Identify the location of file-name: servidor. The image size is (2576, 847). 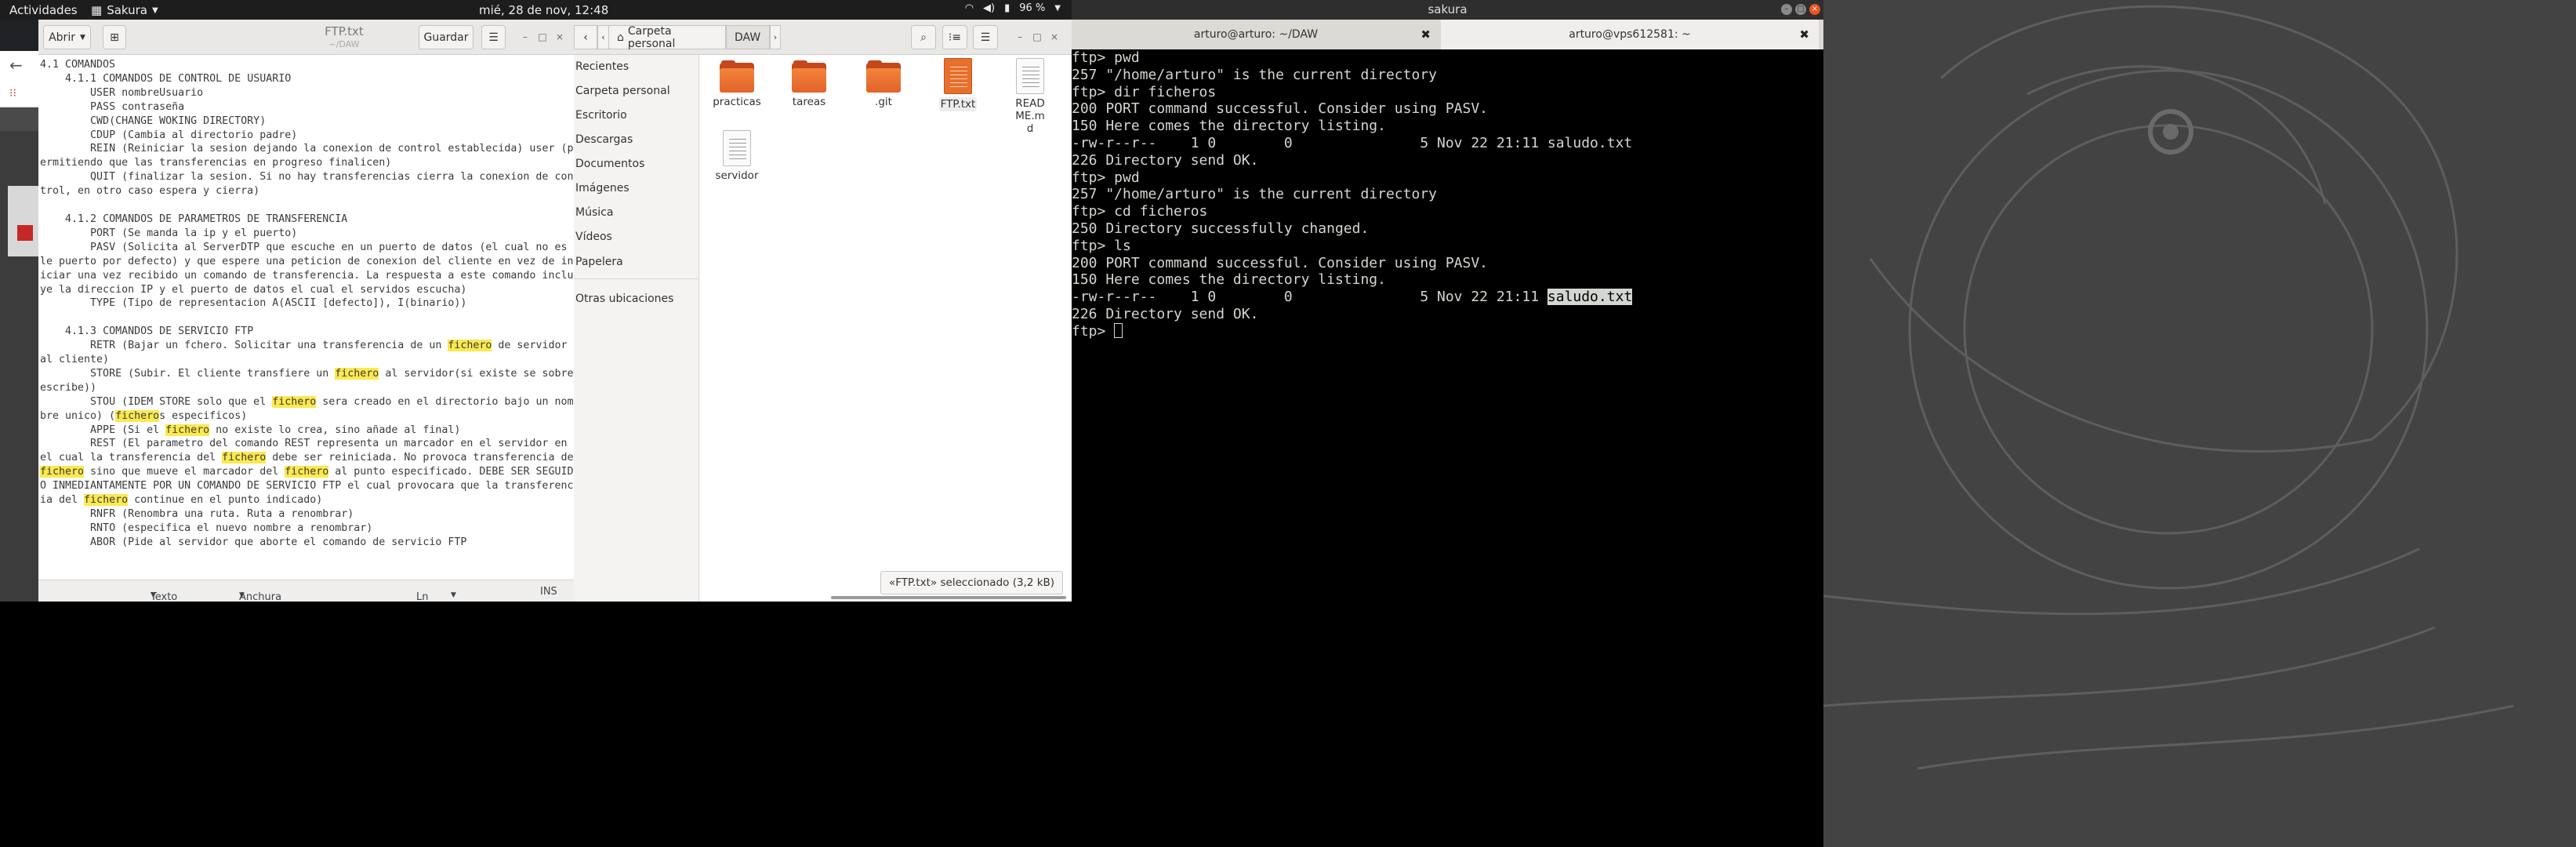
(737, 175).